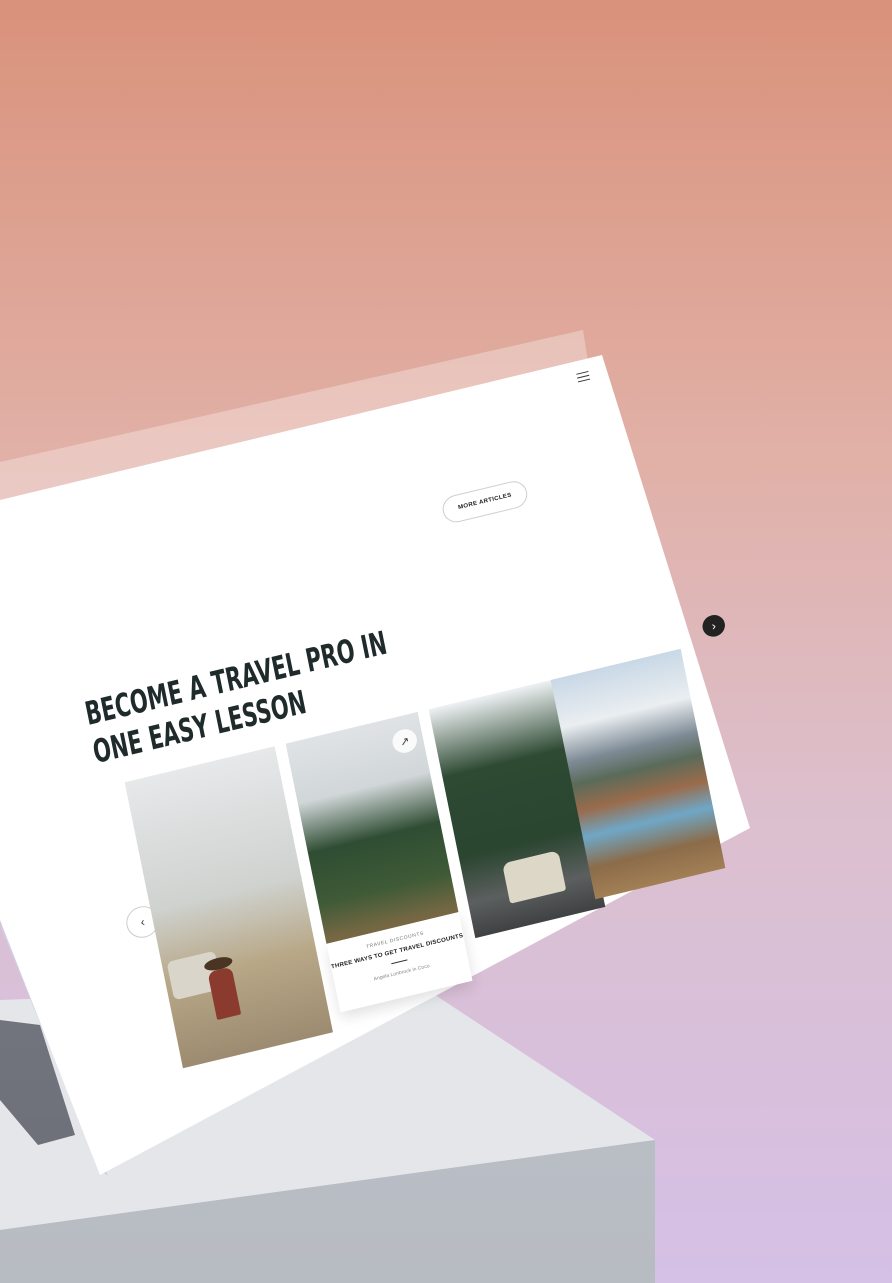  I want to click on person-shape, so click(224, 993).